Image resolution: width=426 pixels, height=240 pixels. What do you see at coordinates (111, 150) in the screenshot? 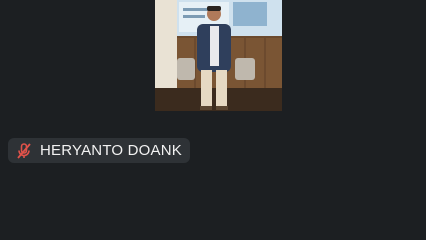
I see `participant-name: HERYANTO DOANK` at bounding box center [111, 150].